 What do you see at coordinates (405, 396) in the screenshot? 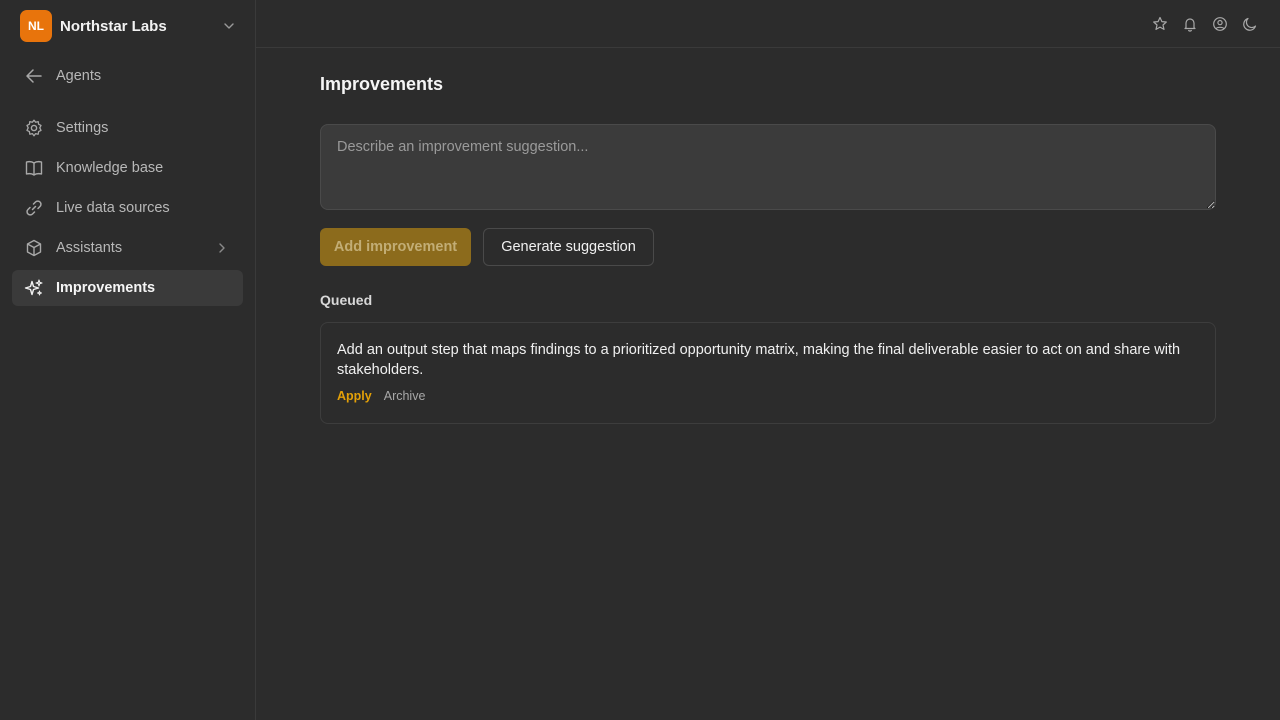
I see `archive-button: Archive` at bounding box center [405, 396].